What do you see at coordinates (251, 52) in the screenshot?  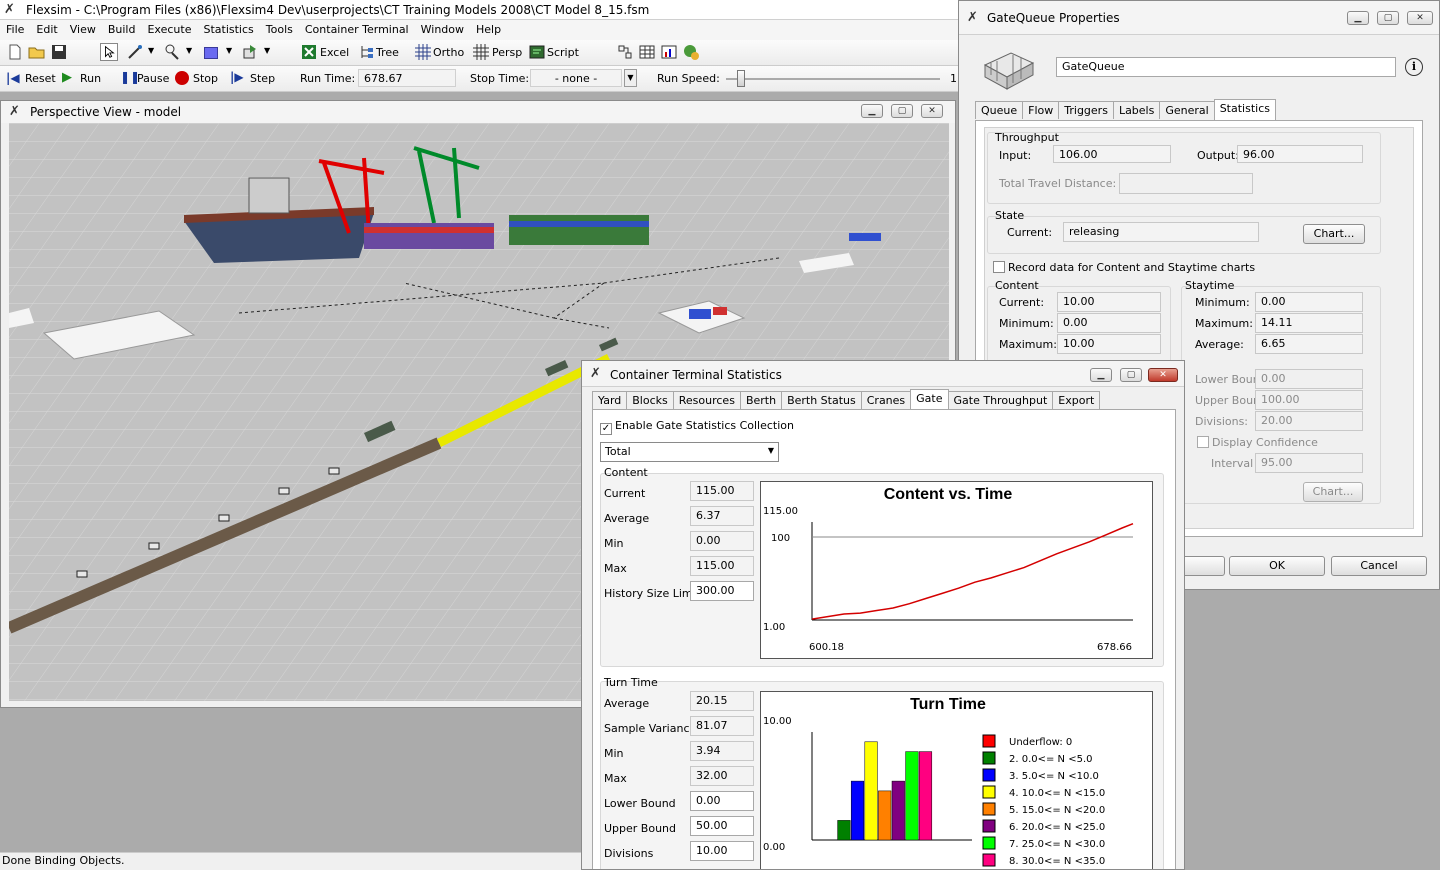 I see `shape-tool-icon` at bounding box center [251, 52].